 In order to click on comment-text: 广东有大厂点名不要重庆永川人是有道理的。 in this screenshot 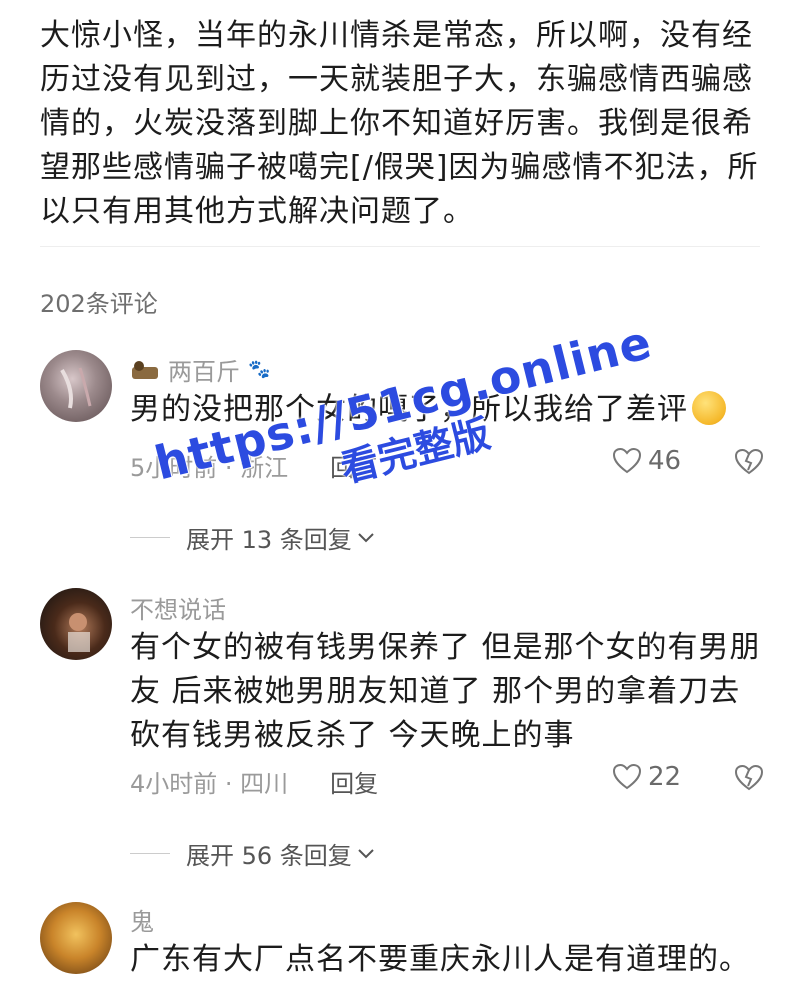, I will do `click(440, 959)`.